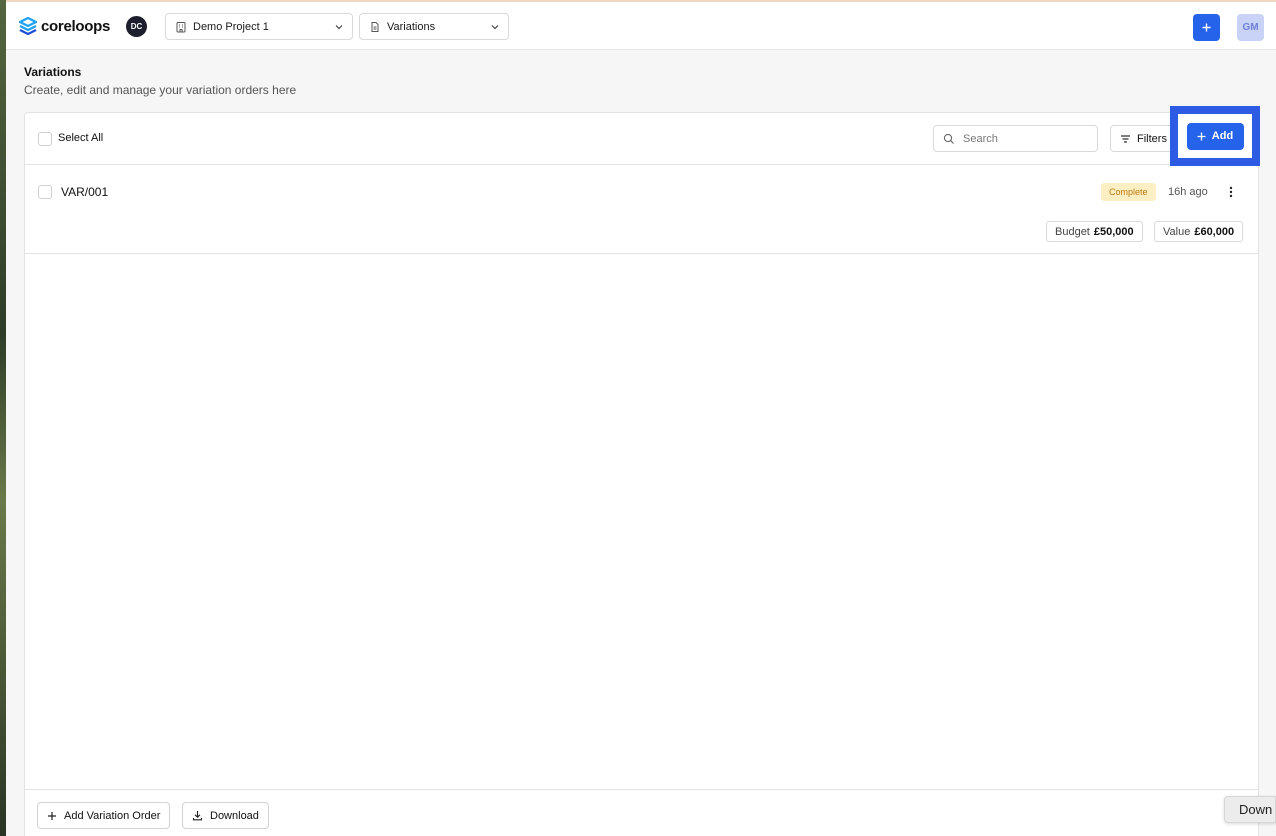  Describe the element at coordinates (1125, 138) in the screenshot. I see `filter-icon` at that location.